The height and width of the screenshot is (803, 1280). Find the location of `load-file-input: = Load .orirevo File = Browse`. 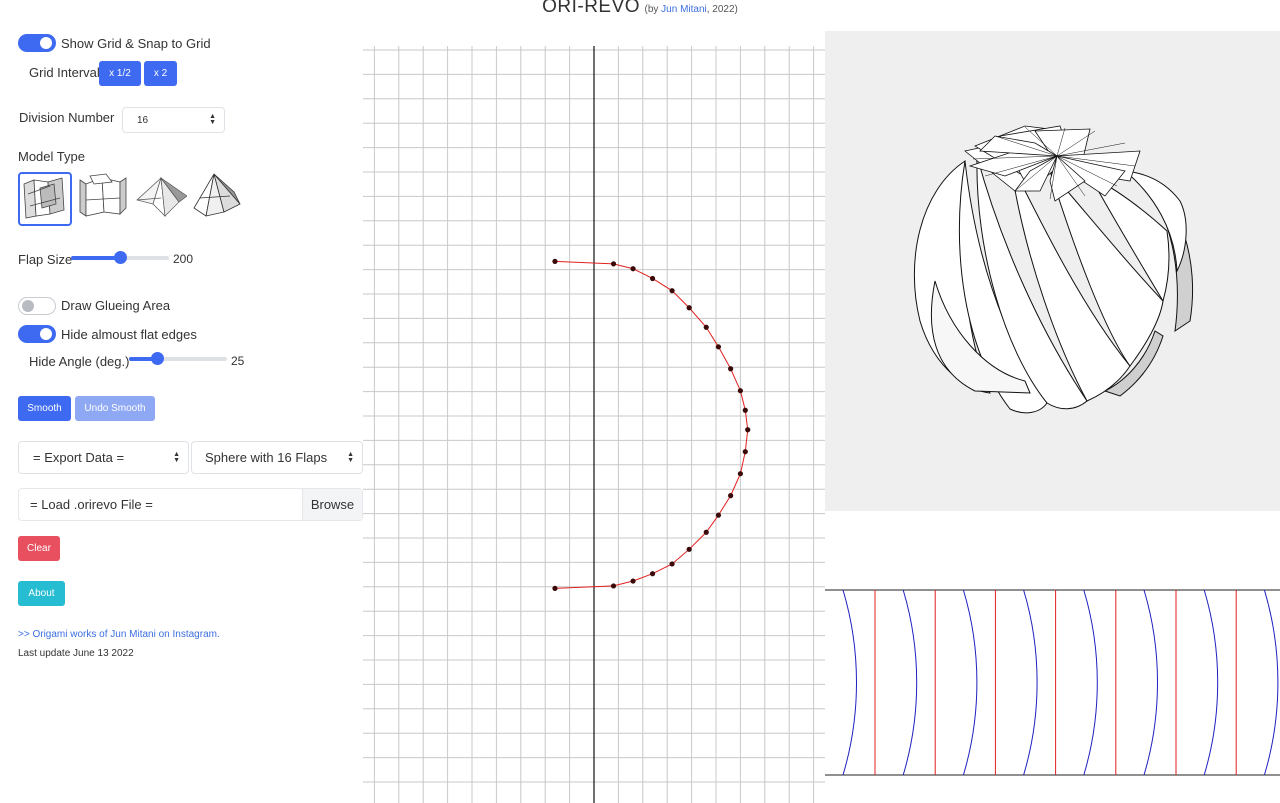

load-file-input: = Load .orirevo File = Browse is located at coordinates (190, 504).